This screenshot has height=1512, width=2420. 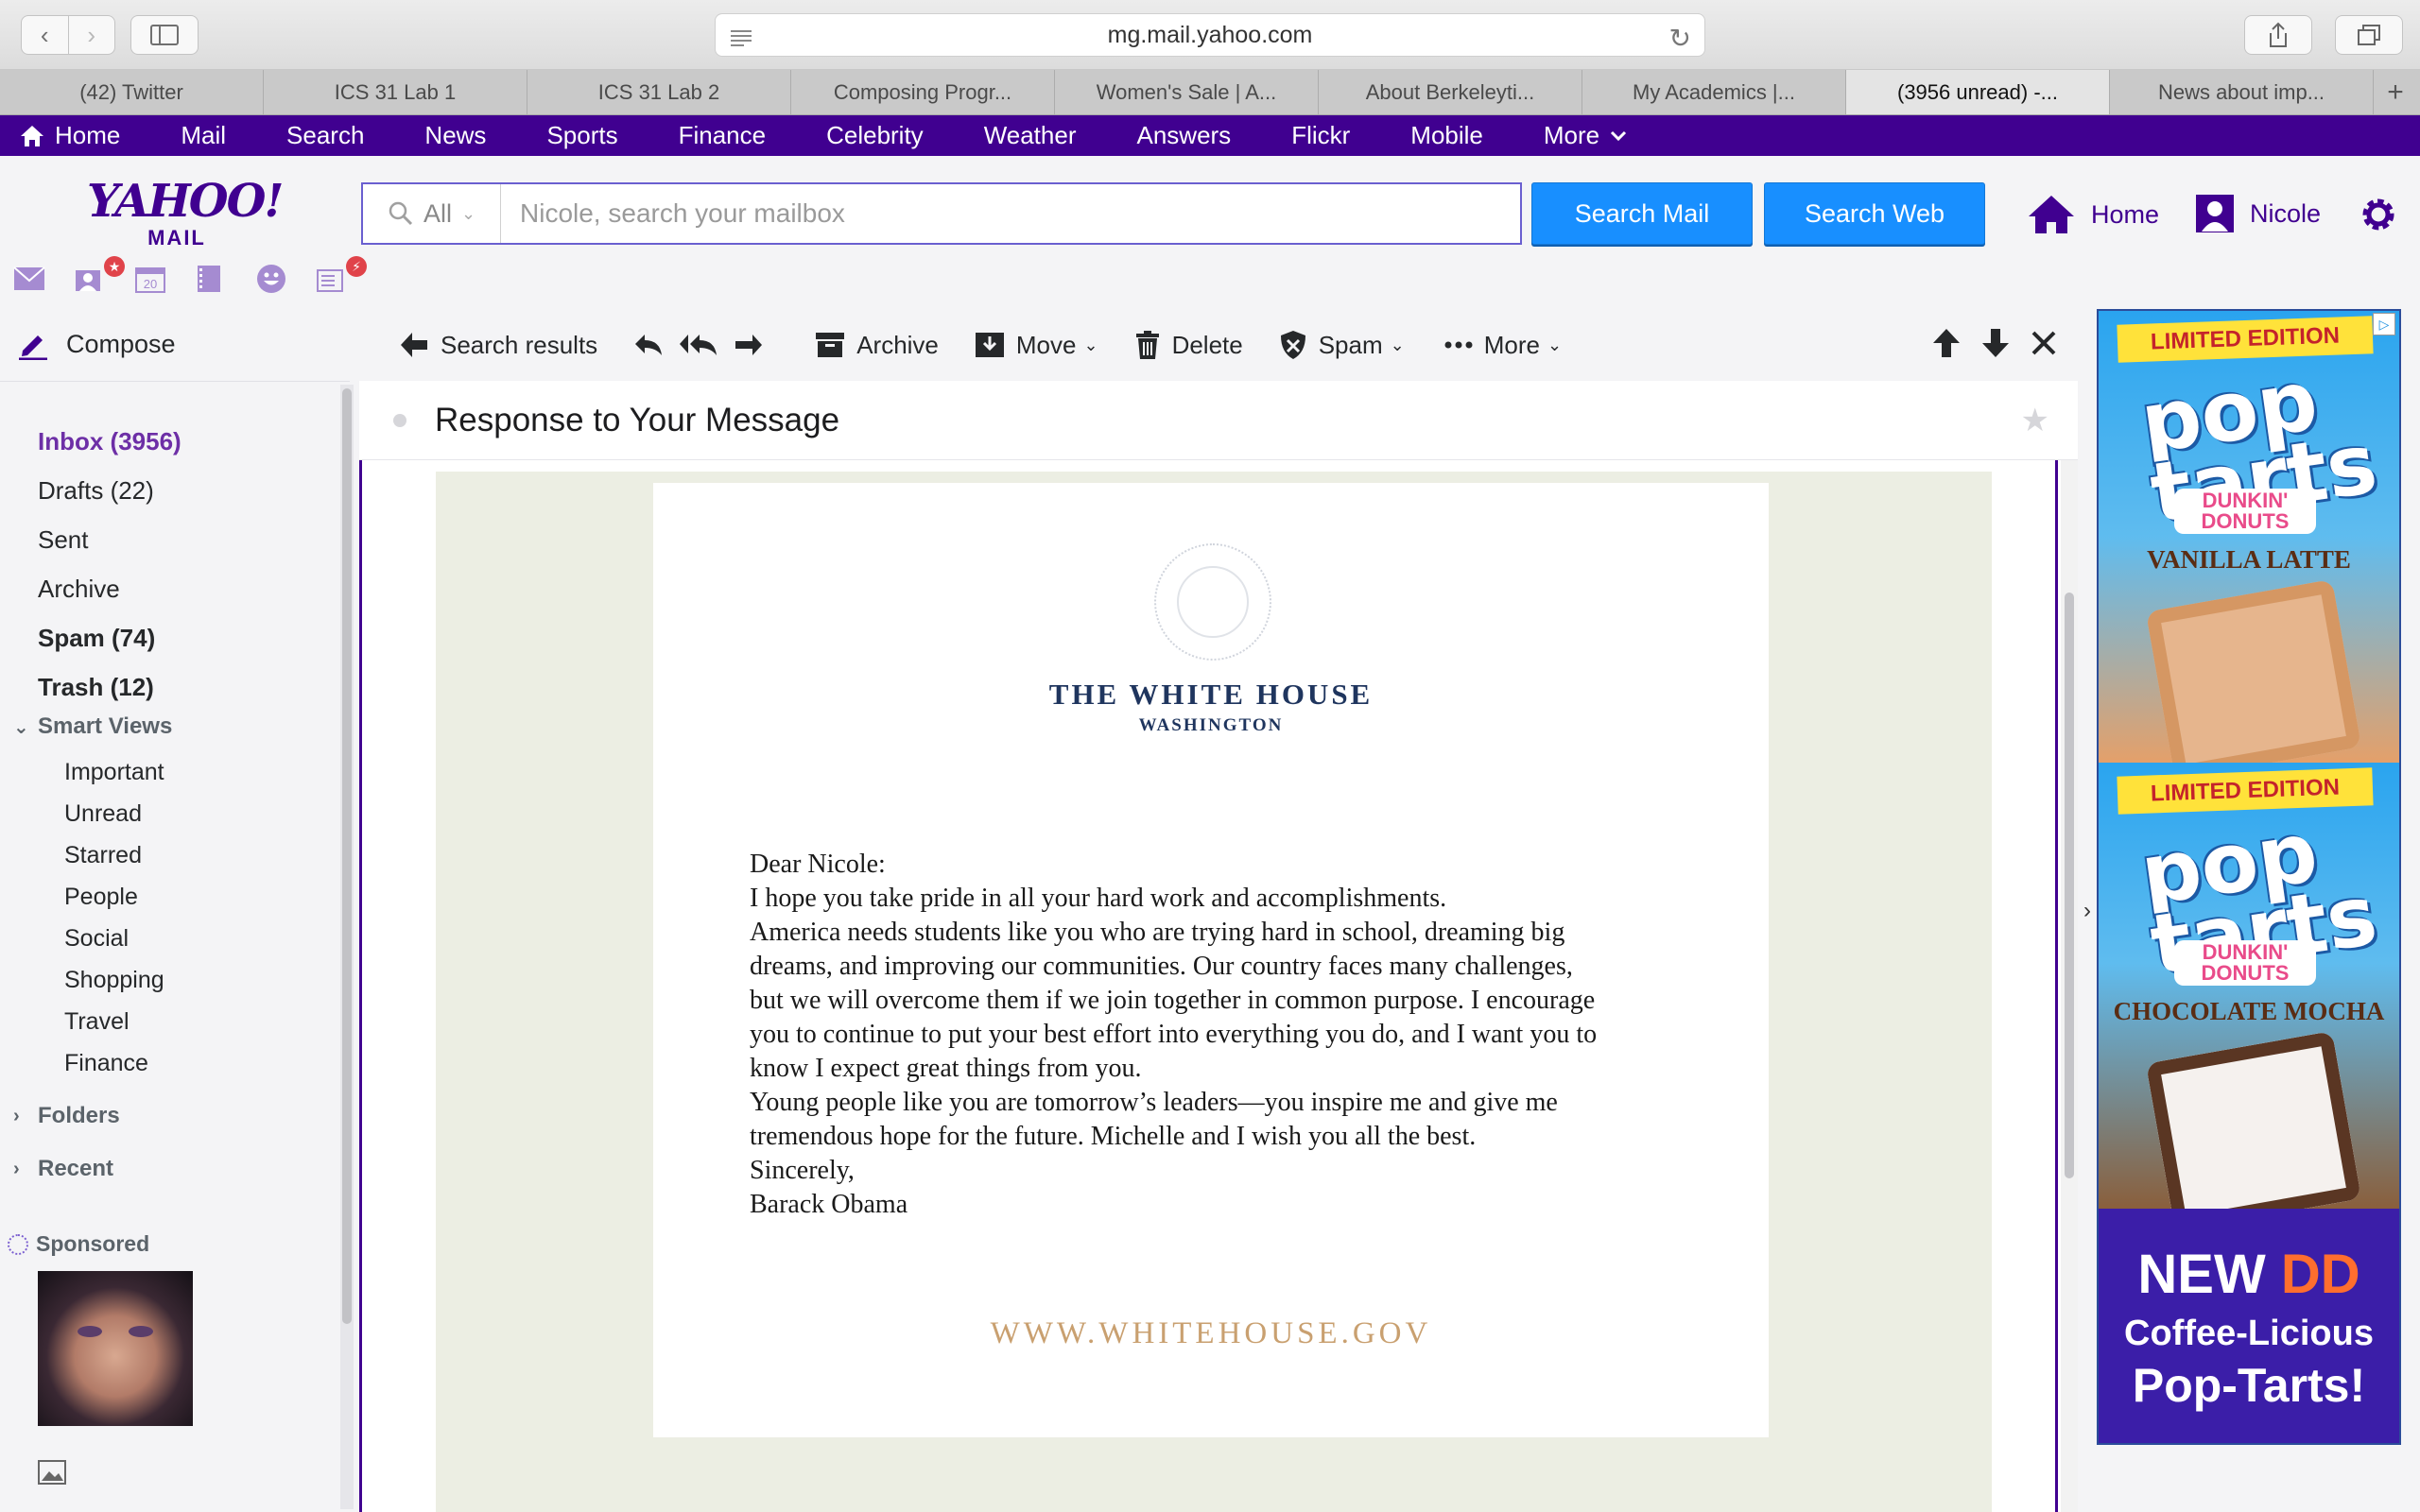 What do you see at coordinates (286, 279) in the screenshot?
I see `messenger-app-icon` at bounding box center [286, 279].